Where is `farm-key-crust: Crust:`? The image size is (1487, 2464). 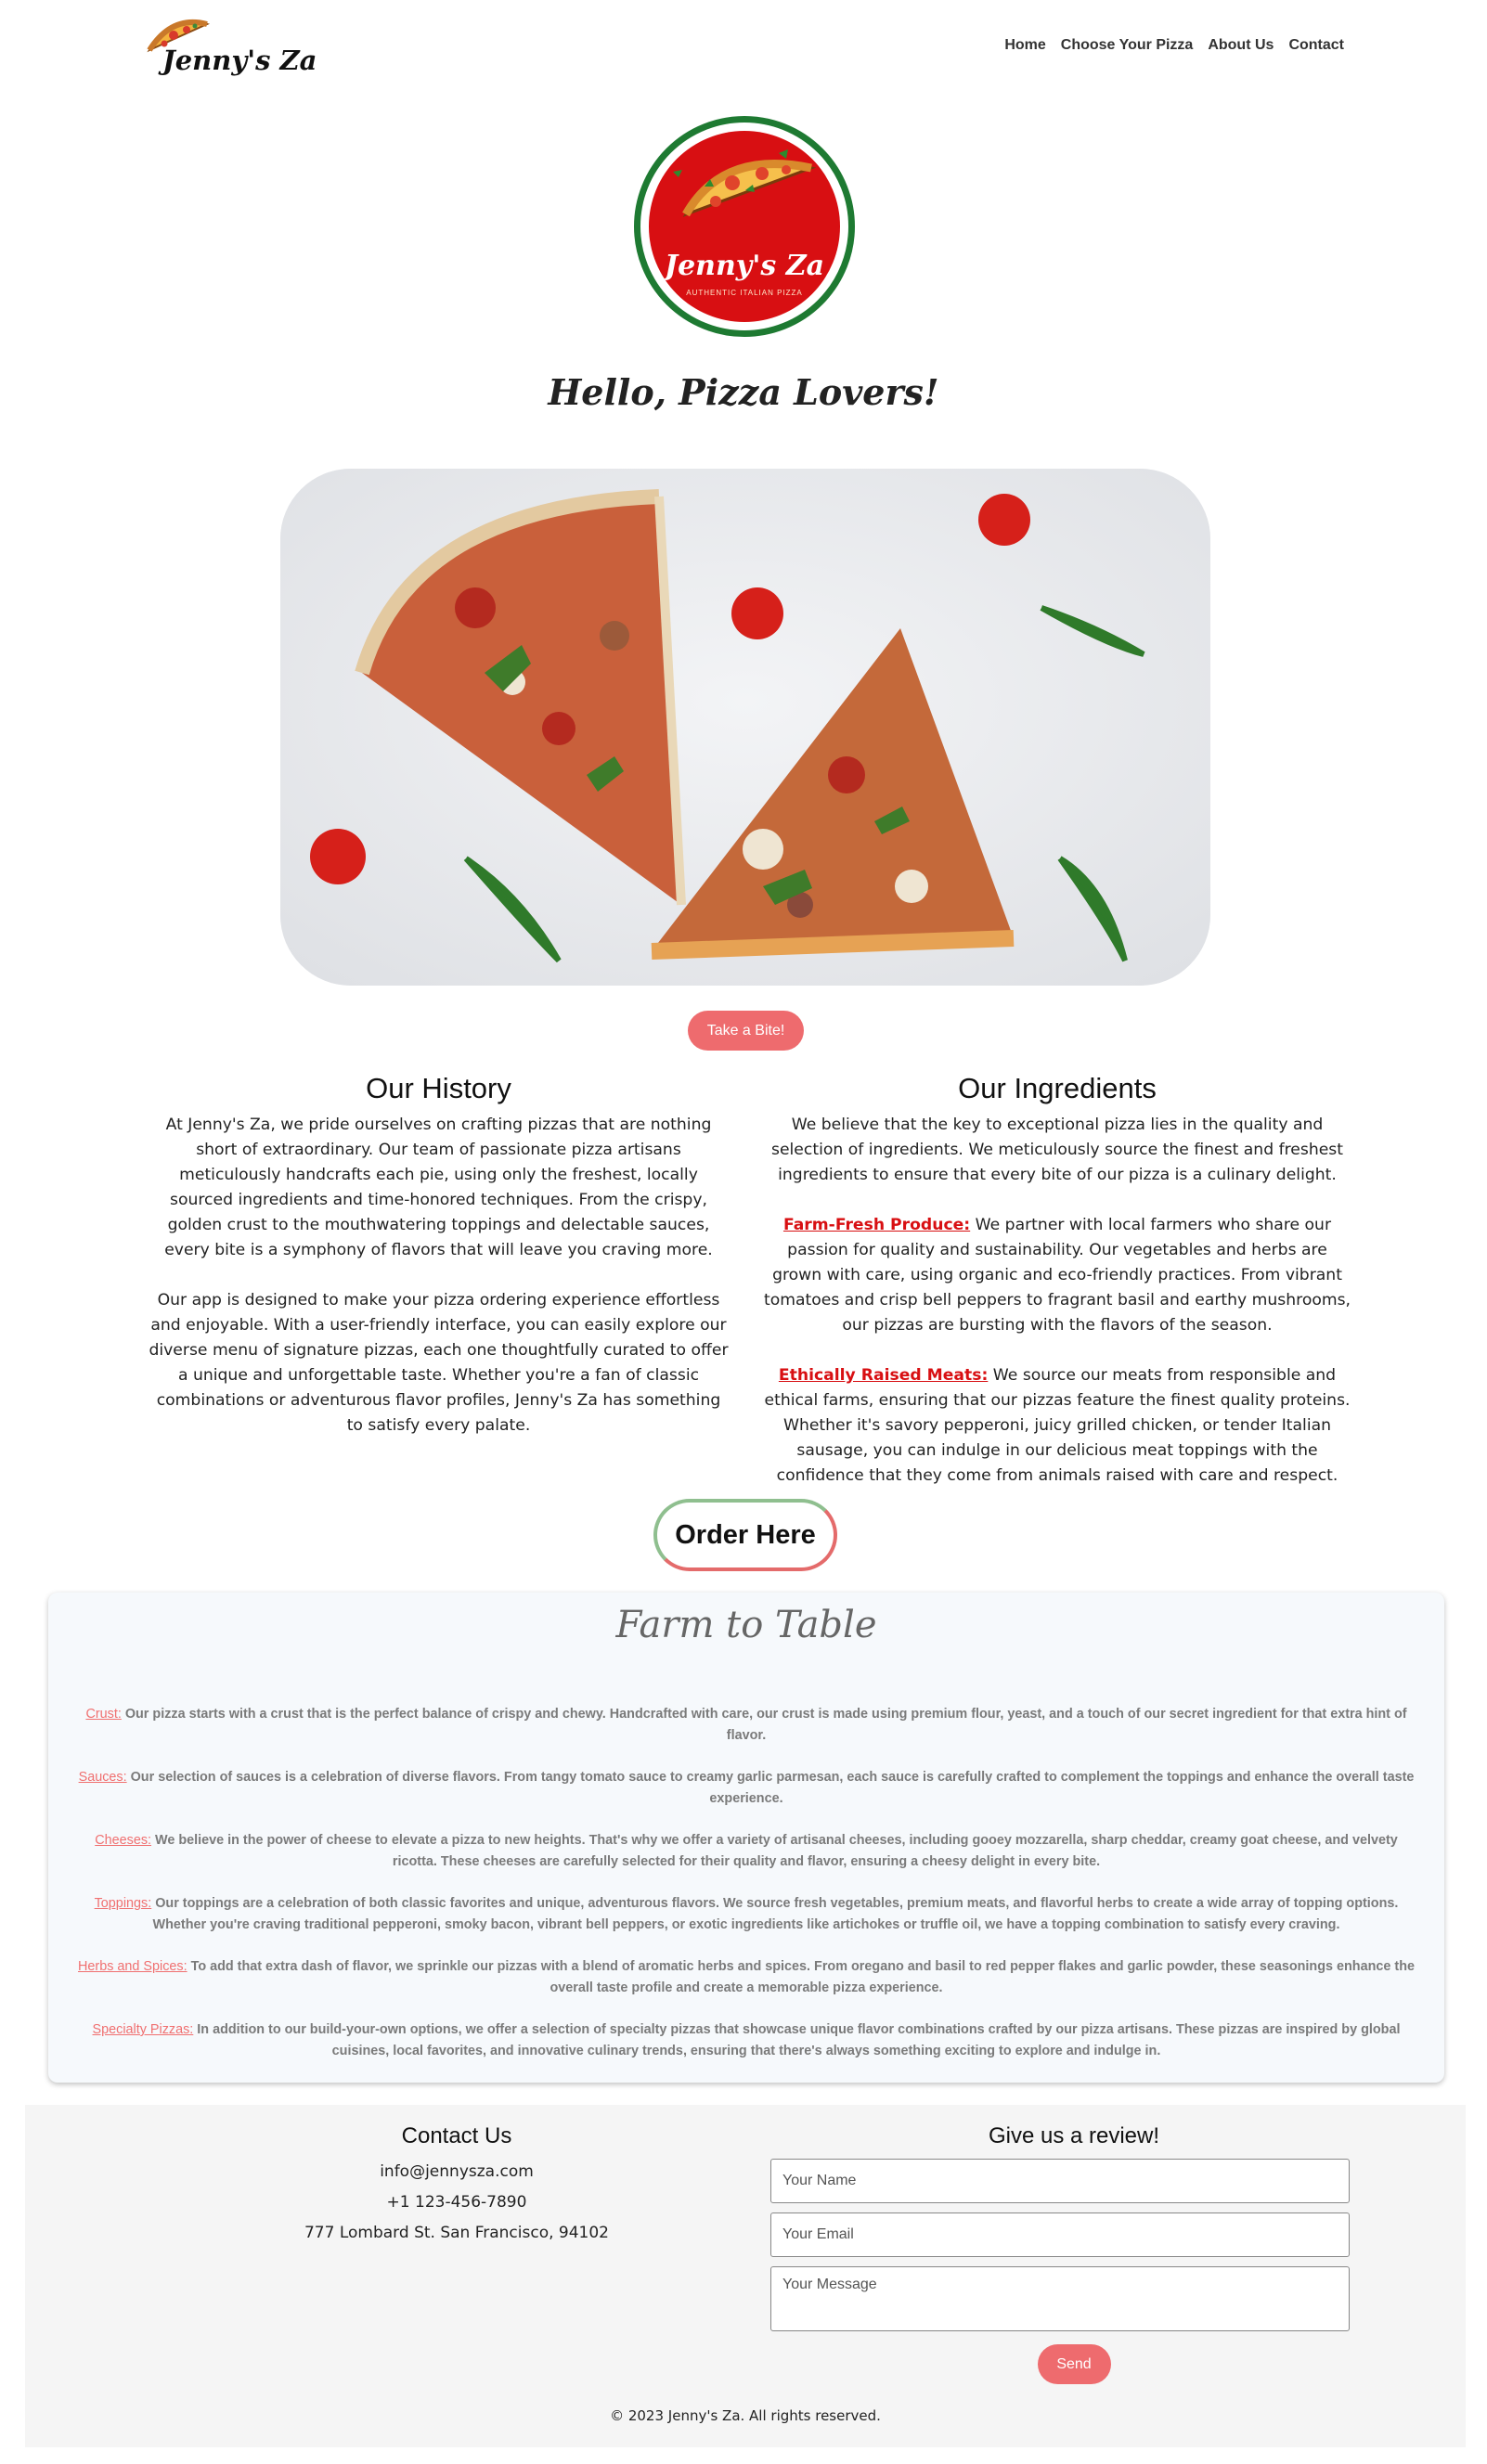 farm-key-crust: Crust: is located at coordinates (103, 1715).